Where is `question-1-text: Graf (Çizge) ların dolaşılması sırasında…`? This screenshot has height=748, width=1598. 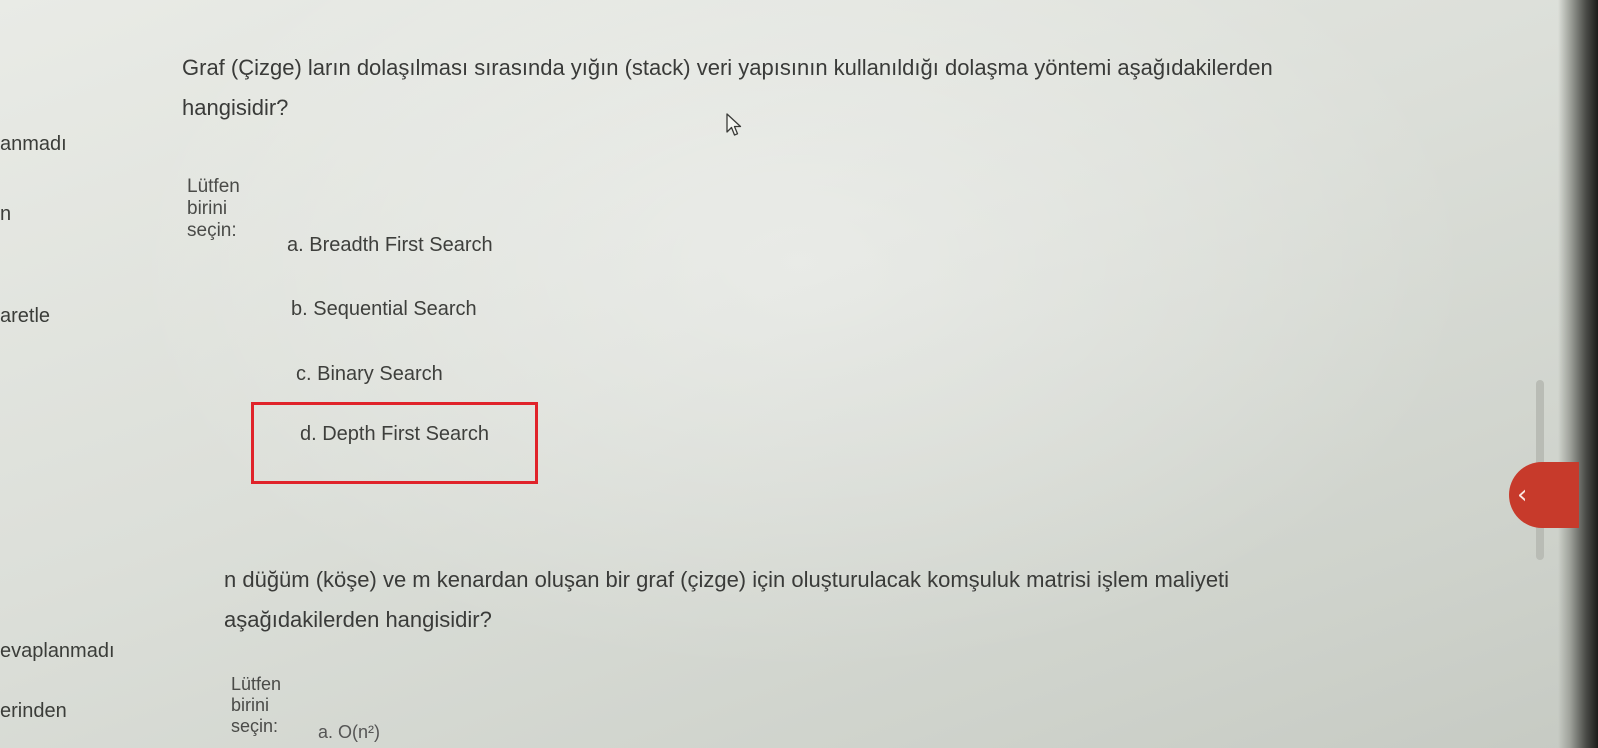
question-1-text: Graf (Çizge) ların dolaşılması sırasında… is located at coordinates (832, 88).